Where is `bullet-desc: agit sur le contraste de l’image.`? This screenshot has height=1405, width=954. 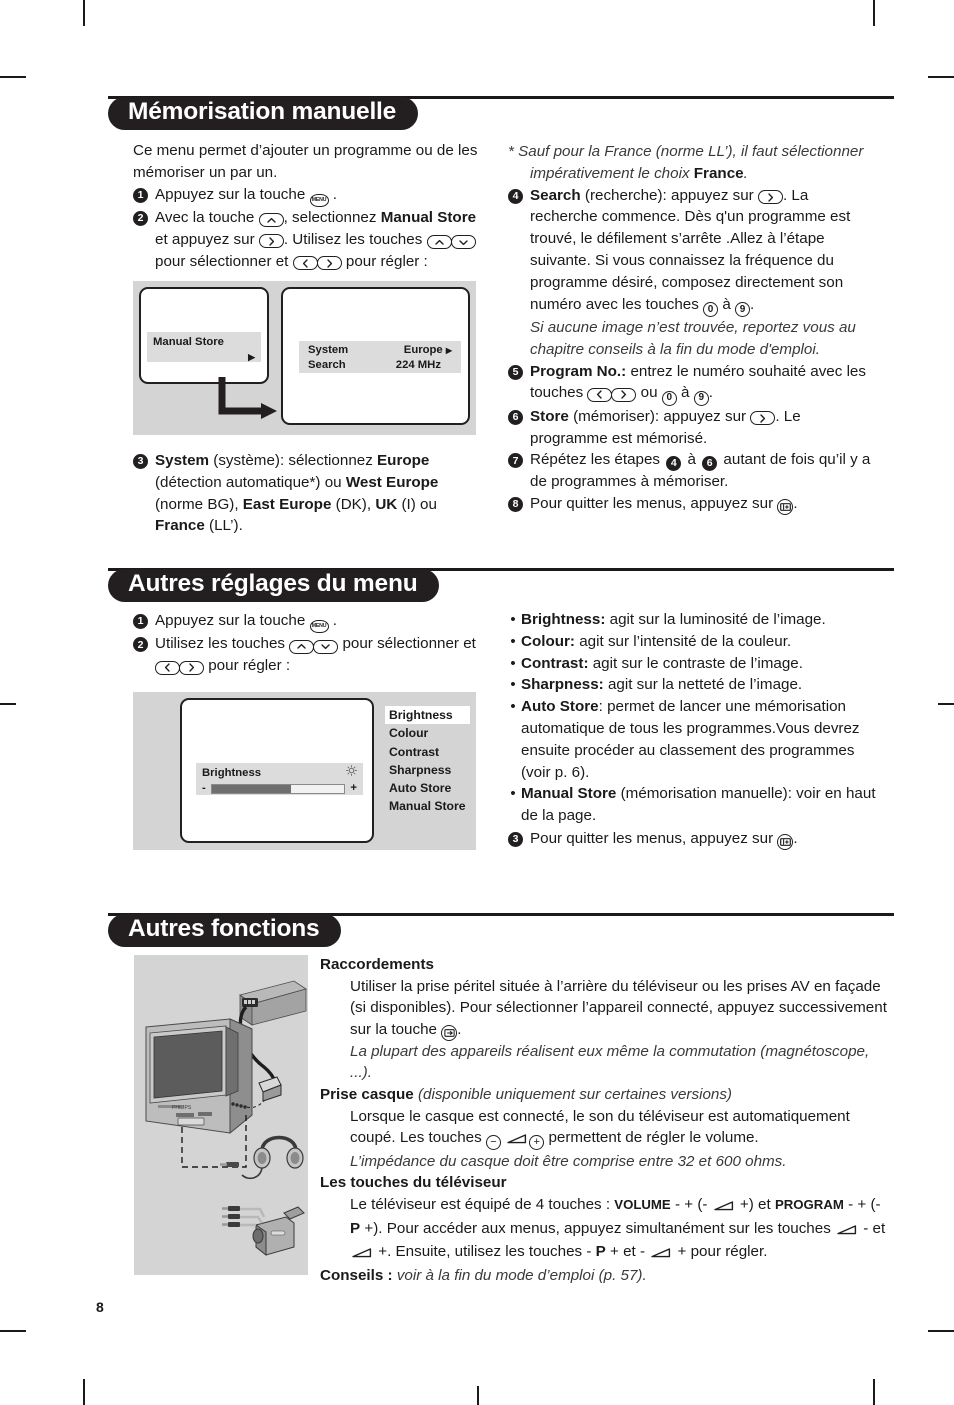 bullet-desc: agit sur le contraste de l’image. is located at coordinates (697, 663).